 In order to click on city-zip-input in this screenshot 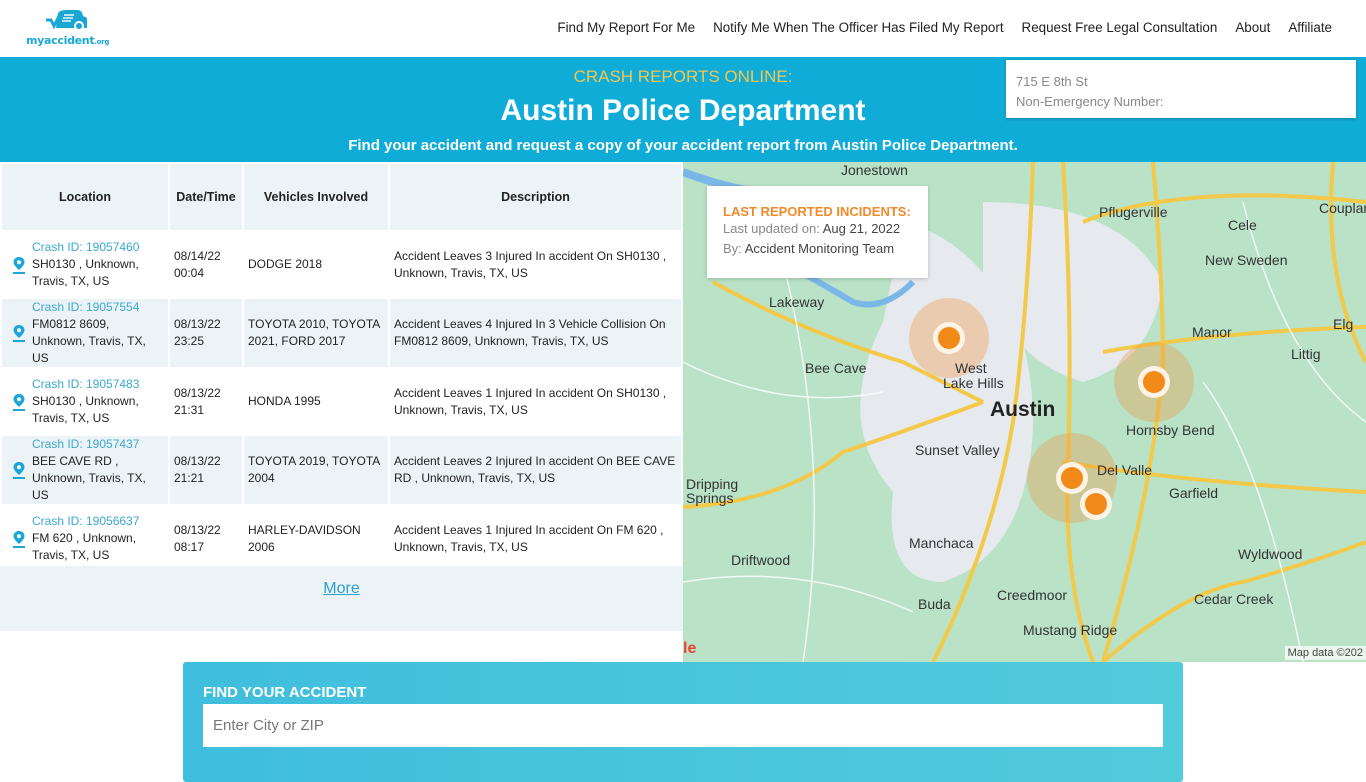, I will do `click(683, 725)`.